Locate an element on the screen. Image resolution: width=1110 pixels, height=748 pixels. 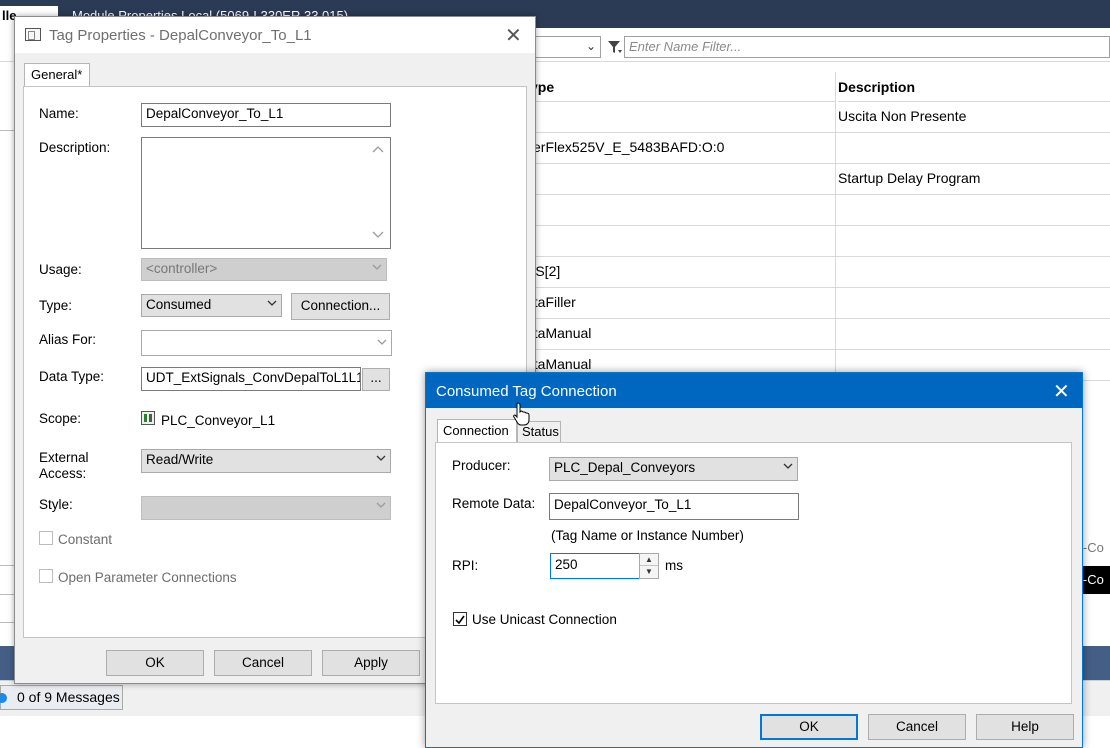
remote-data-field: DepalConveyor_To_L1 is located at coordinates (674, 506).